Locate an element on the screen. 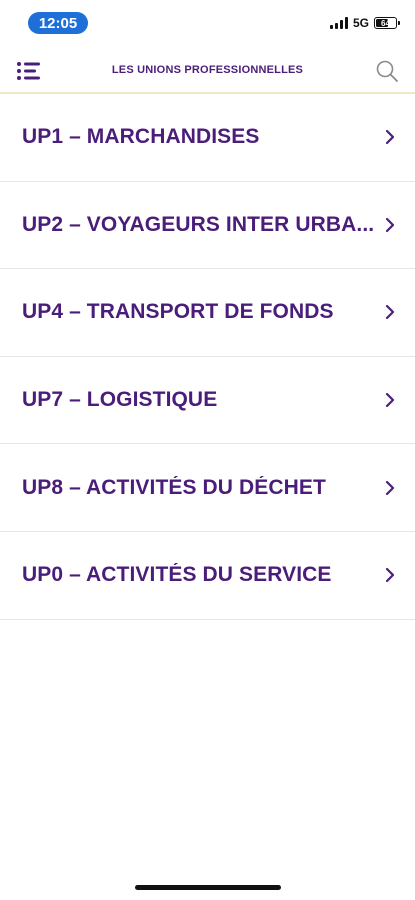  list-item-up8: UP8 – ACTIVITÉS DU DÉCHET is located at coordinates (207, 488).